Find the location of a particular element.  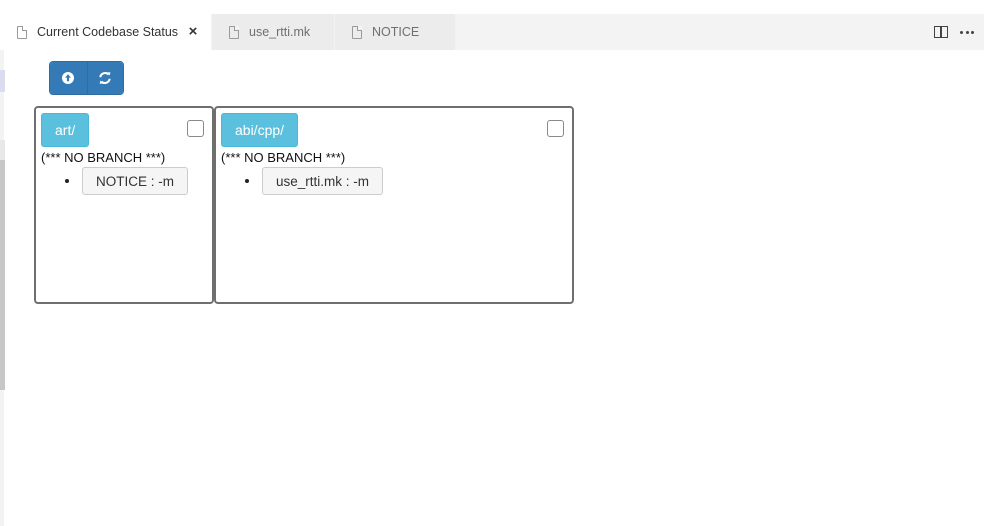

tab-current-codebase-status: Current Codebase Status × is located at coordinates (105, 32).